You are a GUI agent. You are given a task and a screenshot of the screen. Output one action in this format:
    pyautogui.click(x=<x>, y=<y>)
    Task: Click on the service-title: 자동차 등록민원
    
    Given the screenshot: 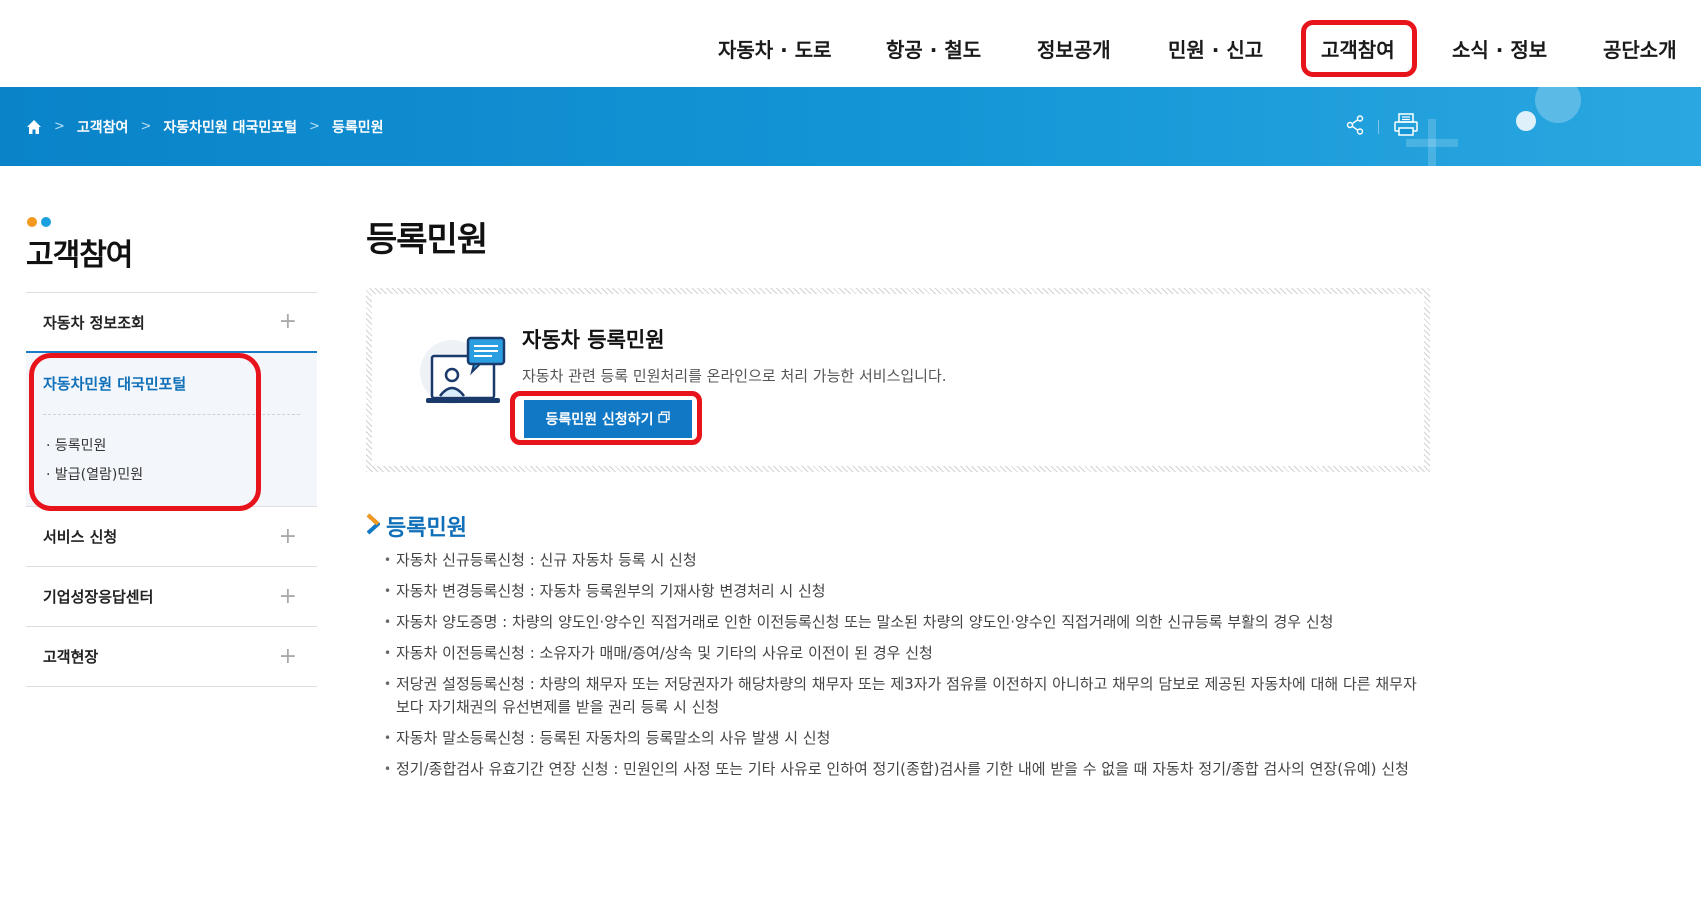 What is the action you would take?
    pyautogui.click(x=593, y=340)
    